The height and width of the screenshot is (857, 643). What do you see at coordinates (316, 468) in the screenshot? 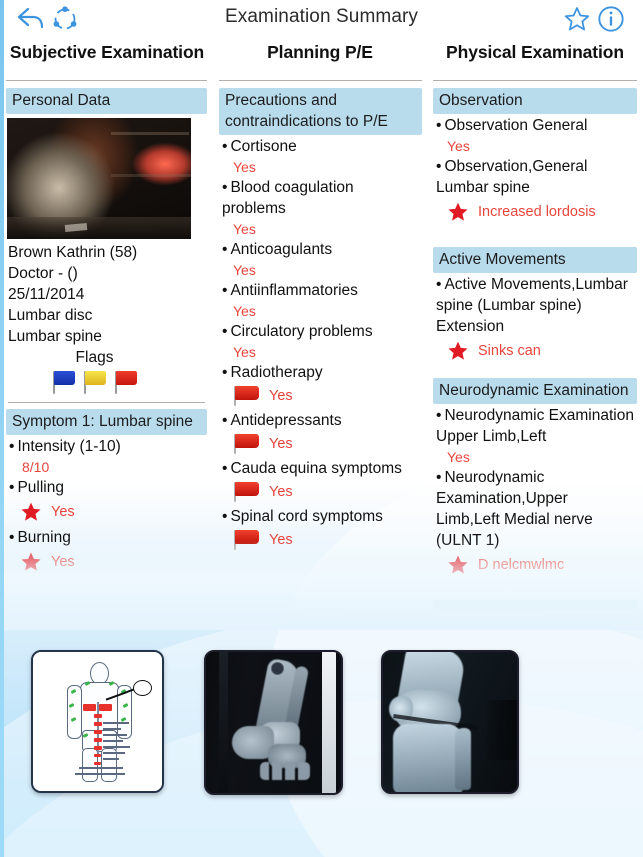
I see `item-label: Cauda equina symptoms` at bounding box center [316, 468].